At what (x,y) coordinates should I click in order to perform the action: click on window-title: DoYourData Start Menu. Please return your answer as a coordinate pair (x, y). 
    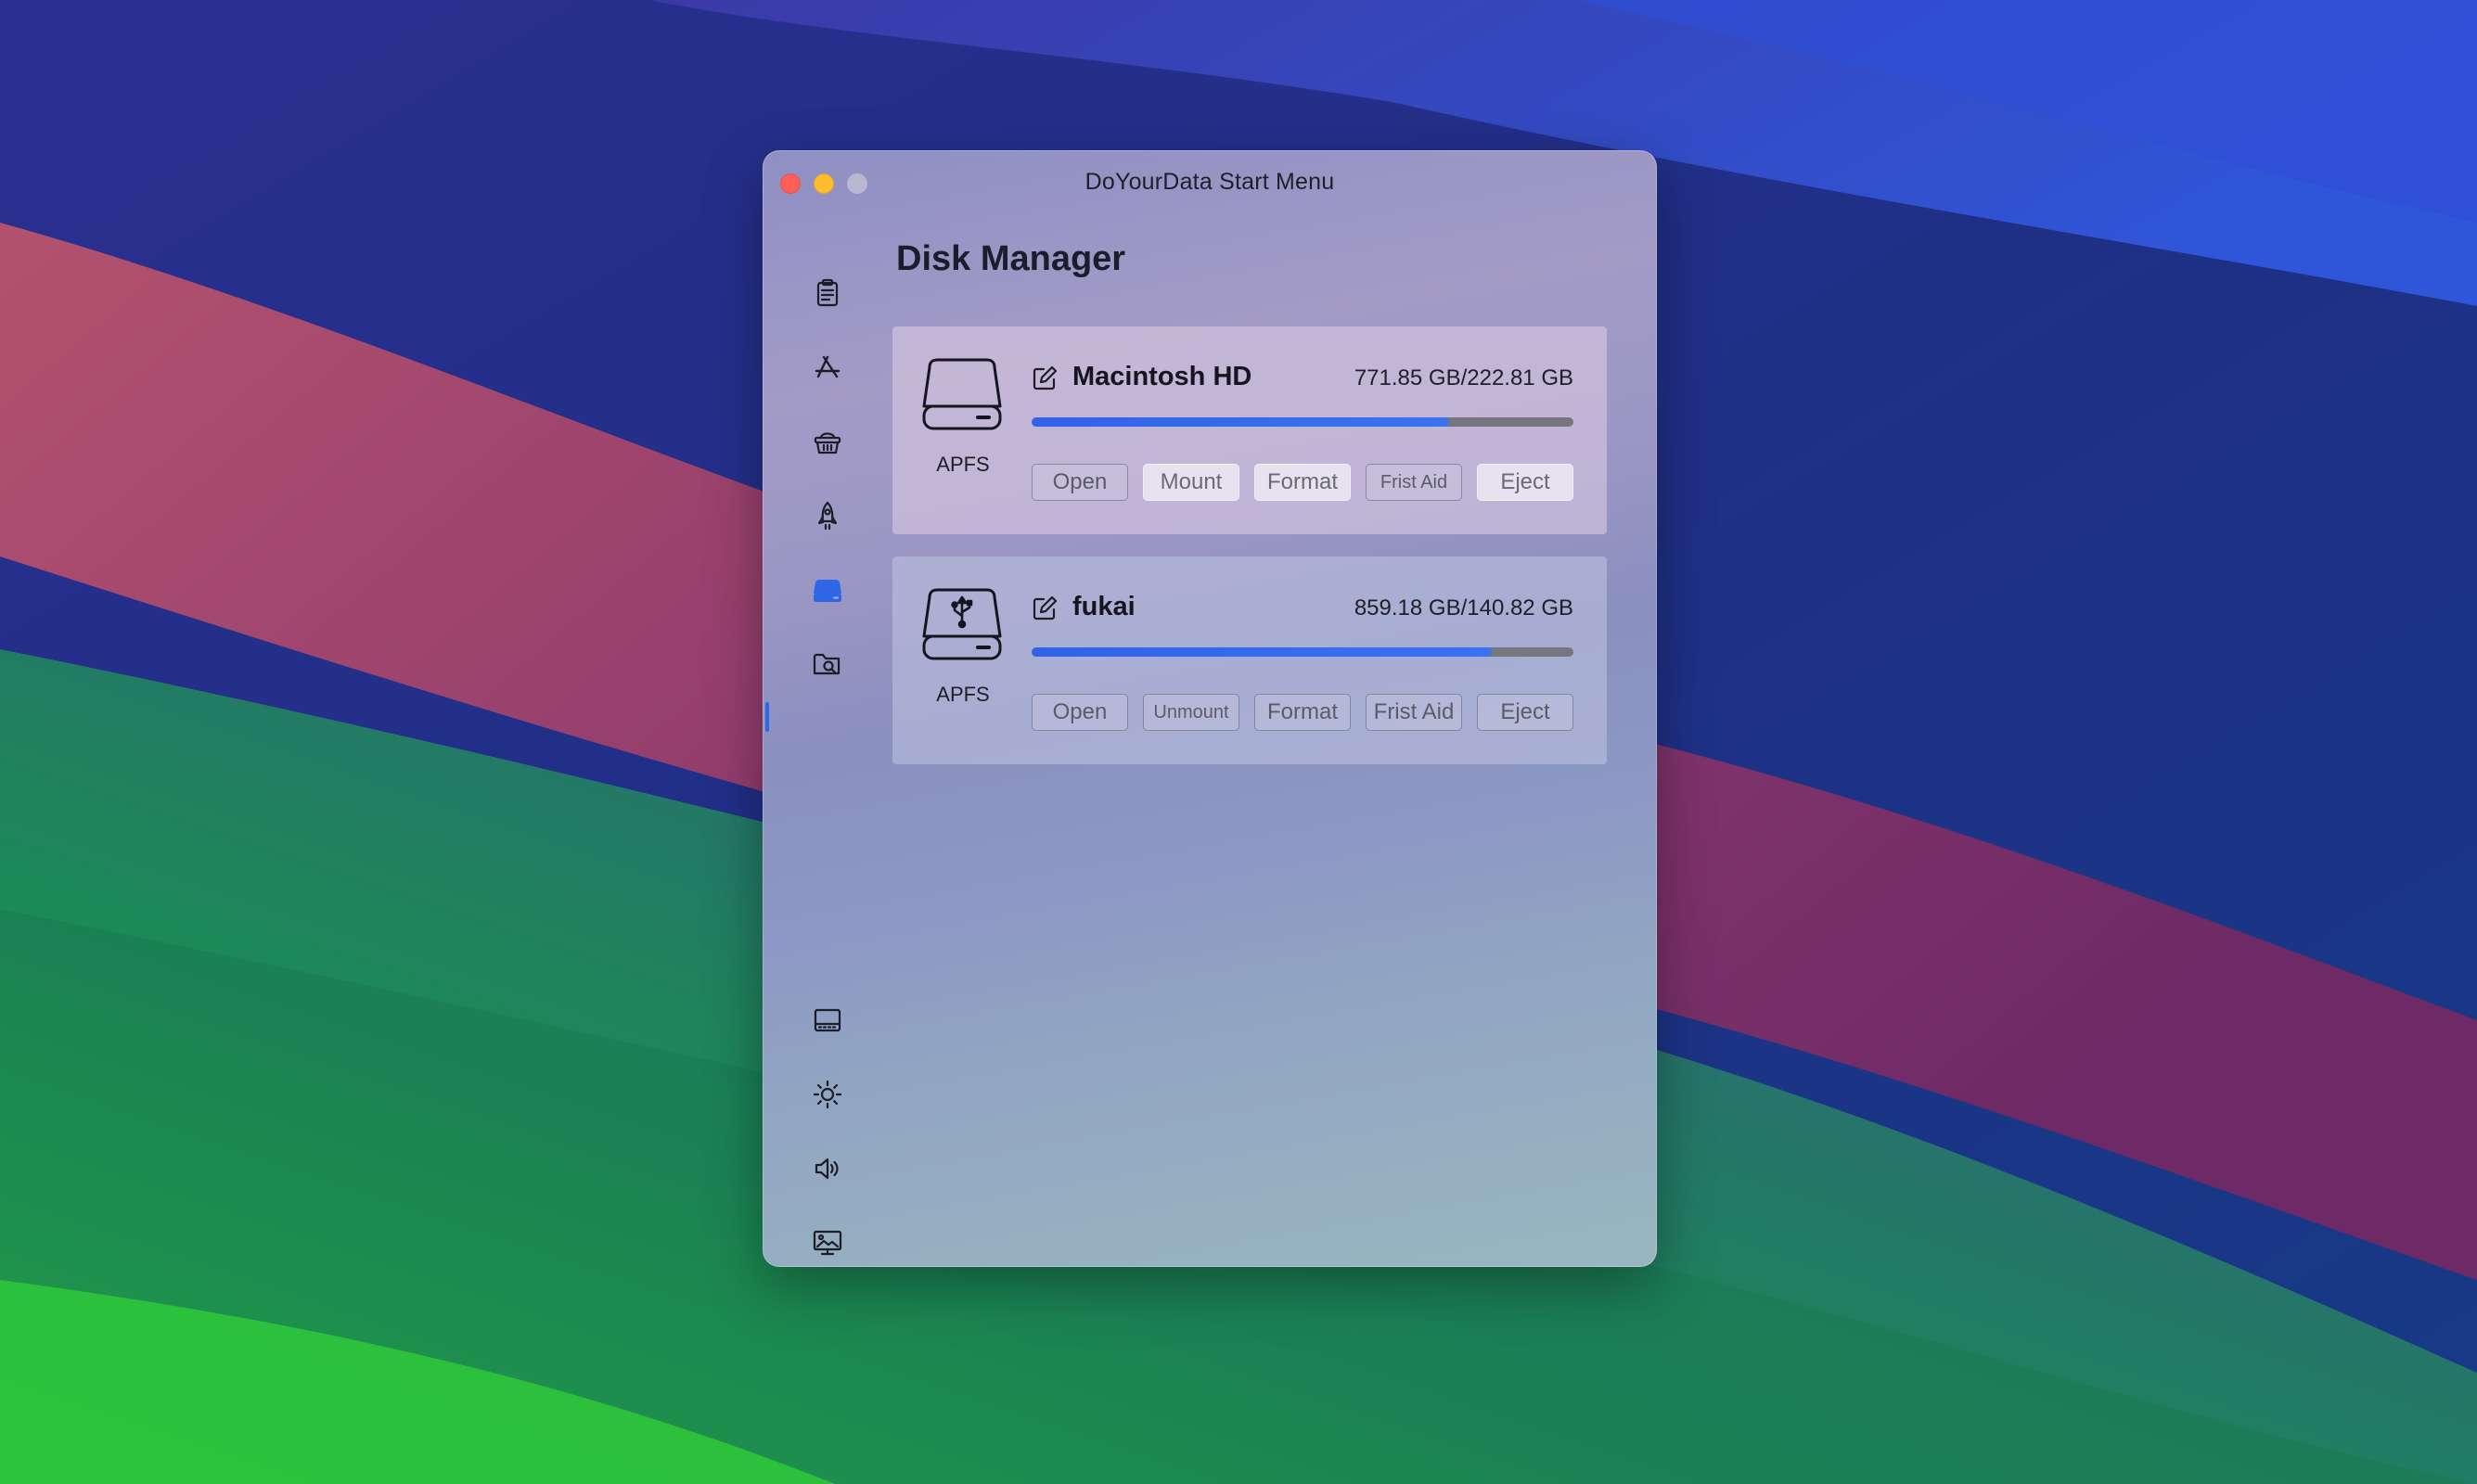
    Looking at the image, I should click on (1209, 182).